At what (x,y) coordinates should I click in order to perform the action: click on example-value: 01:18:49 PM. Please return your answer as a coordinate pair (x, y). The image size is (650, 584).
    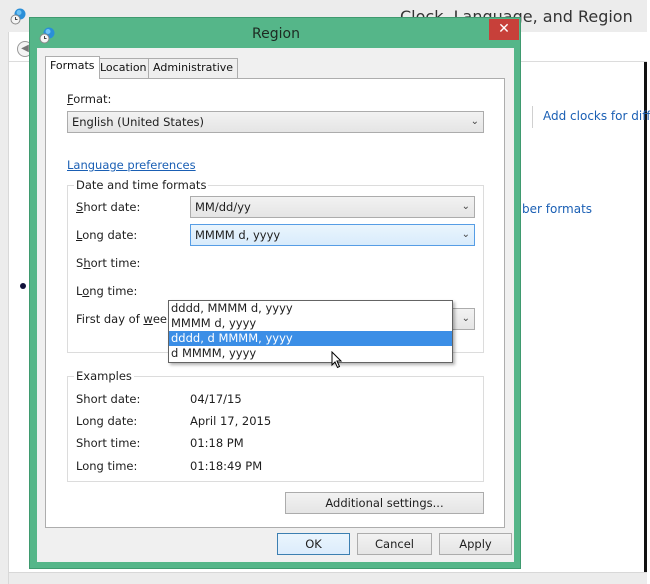
    Looking at the image, I should click on (226, 466).